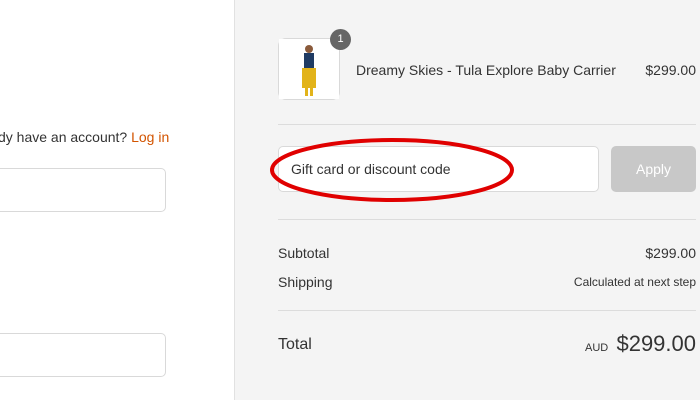 The height and width of the screenshot is (400, 700). Describe the element at coordinates (653, 169) in the screenshot. I see `apply-button: Apply` at that location.